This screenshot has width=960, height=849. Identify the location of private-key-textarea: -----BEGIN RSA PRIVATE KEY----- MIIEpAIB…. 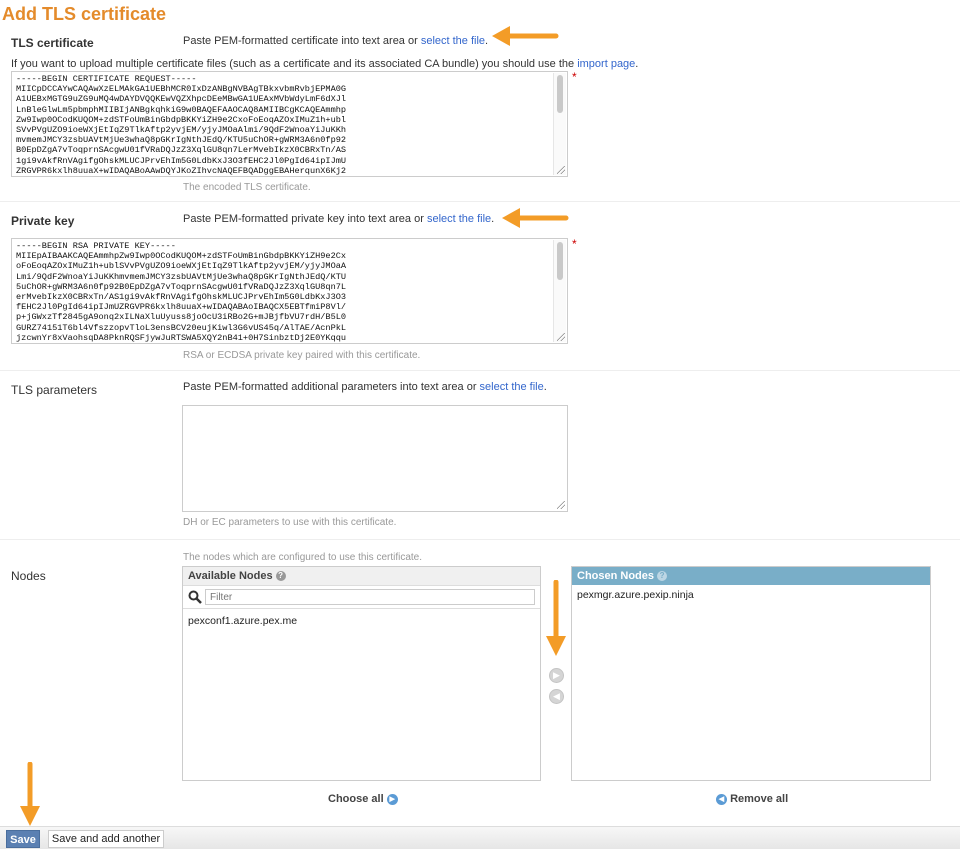
(289, 291).